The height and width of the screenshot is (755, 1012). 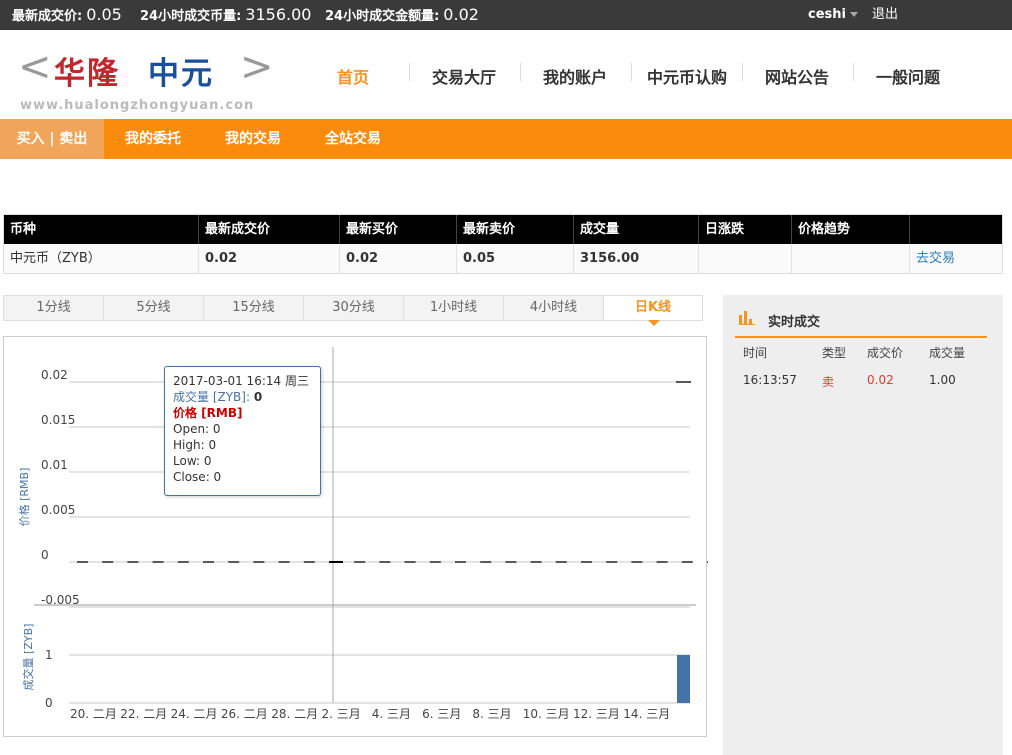 What do you see at coordinates (241, 381) in the screenshot?
I see `tooltip-date: 2017-03-01 16:14 周三` at bounding box center [241, 381].